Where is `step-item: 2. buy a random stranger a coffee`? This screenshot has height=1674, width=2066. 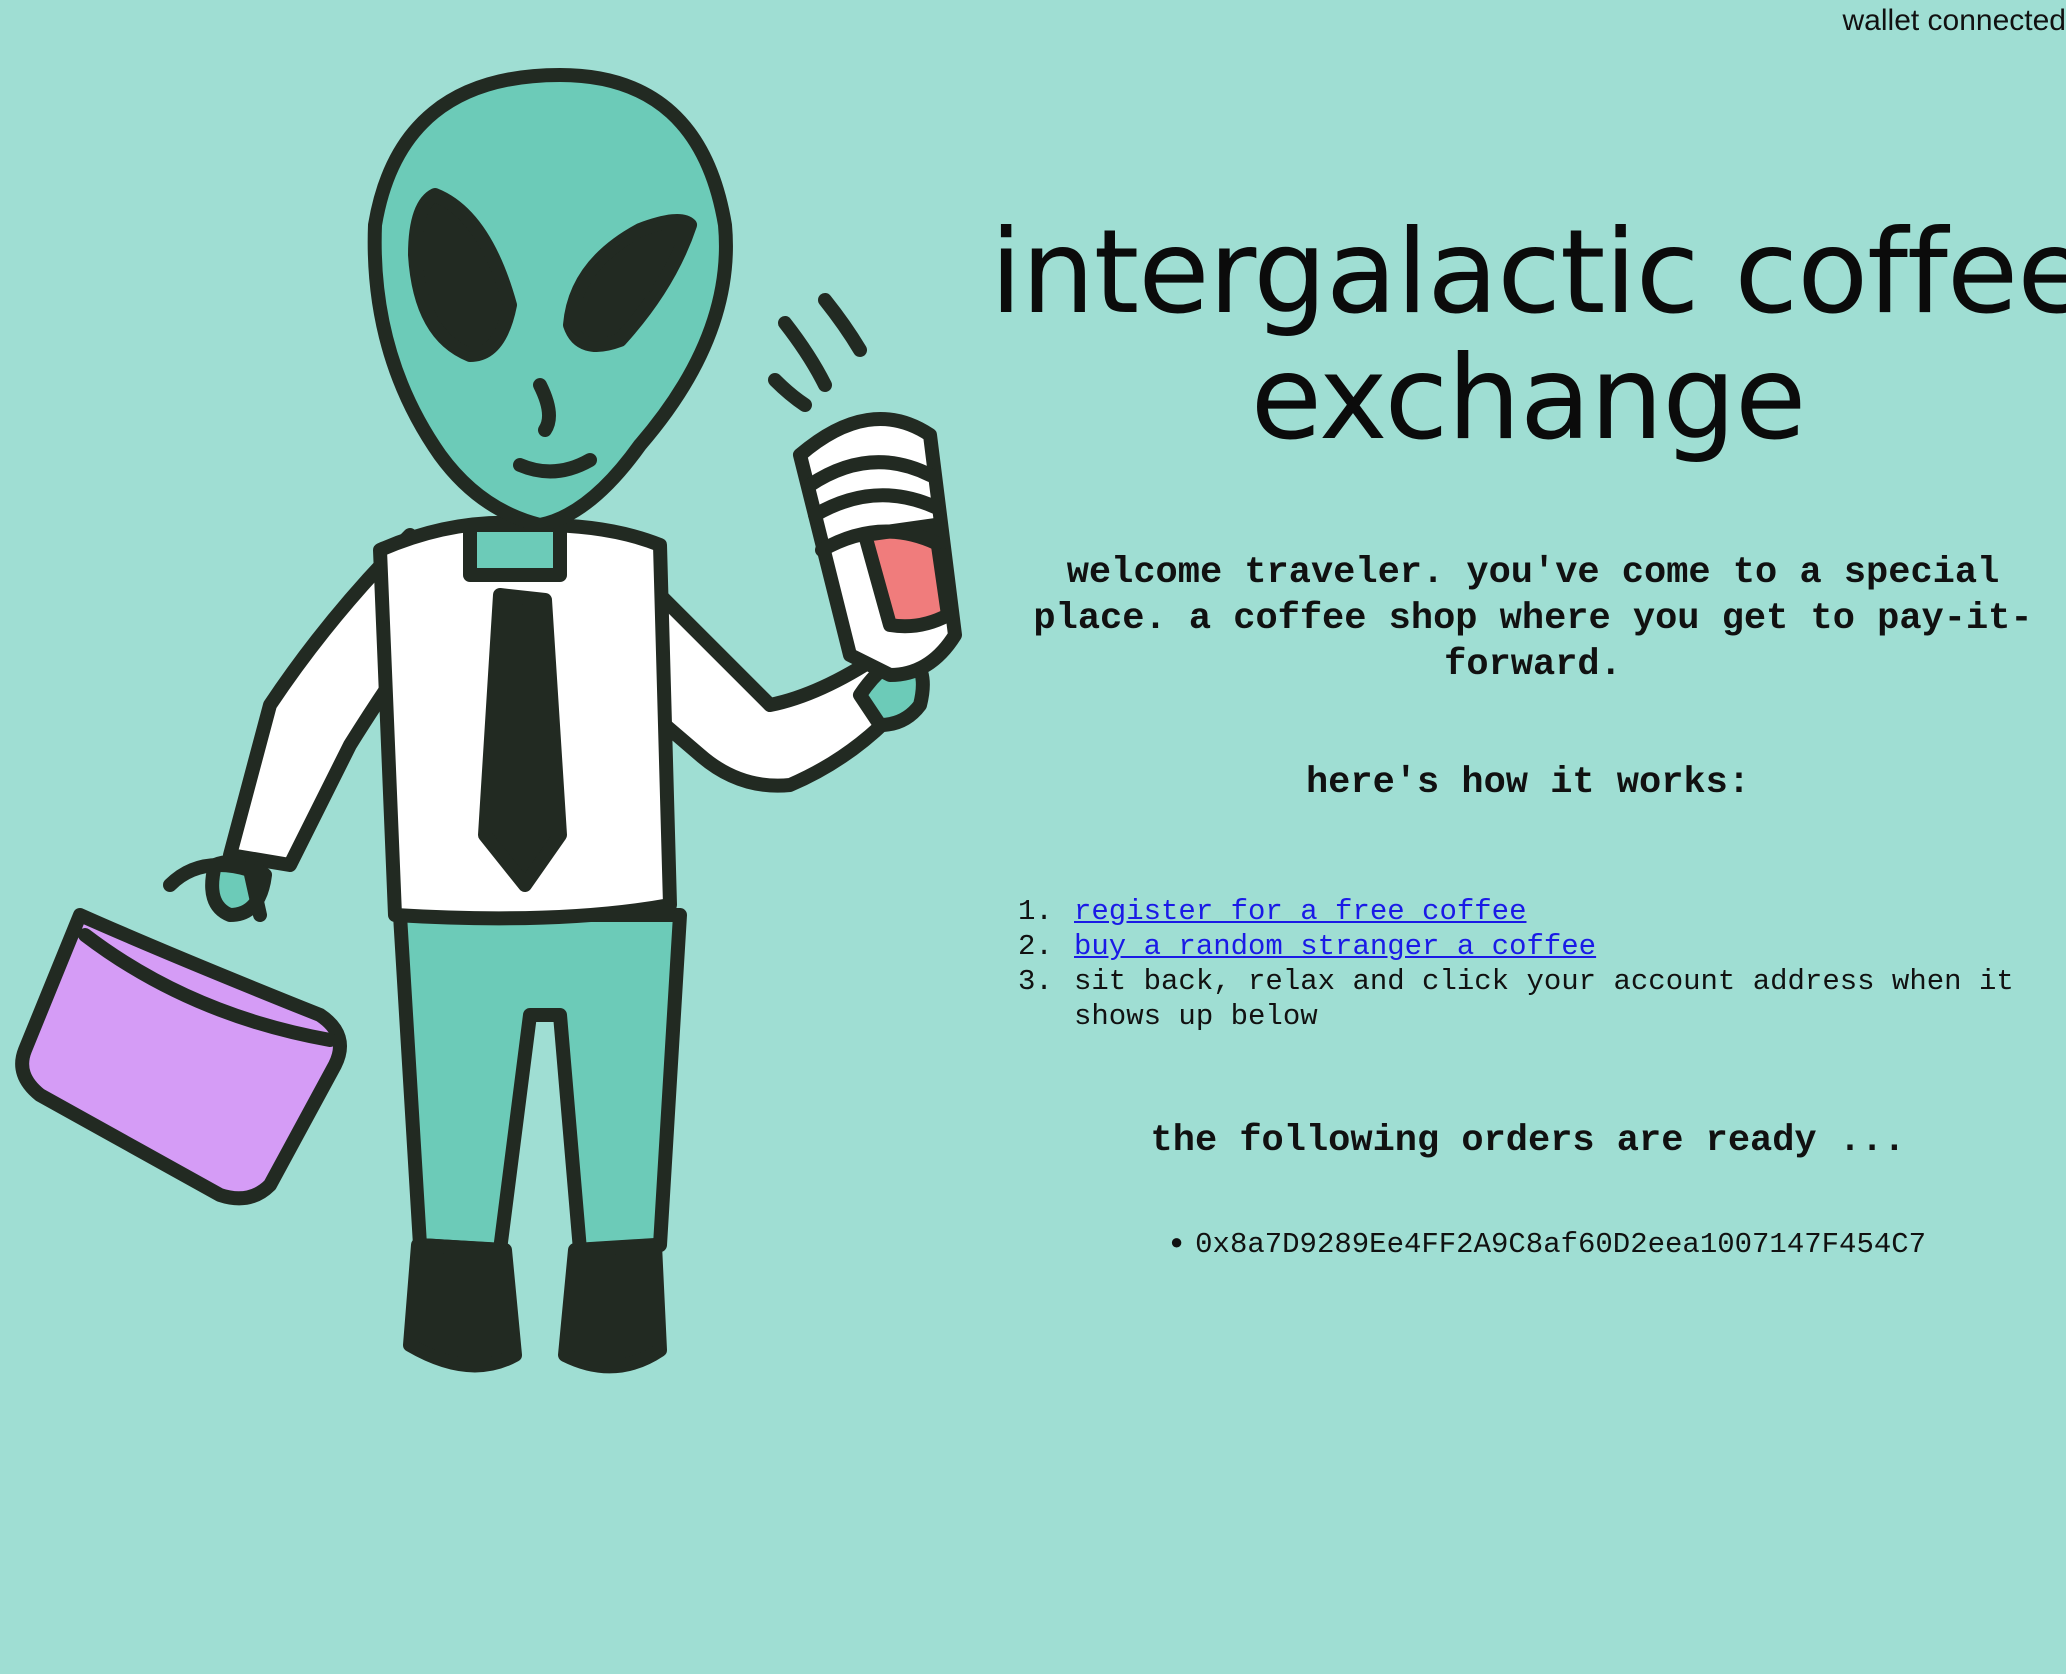 step-item: 2. buy a random stranger a coffee is located at coordinates (1539, 946).